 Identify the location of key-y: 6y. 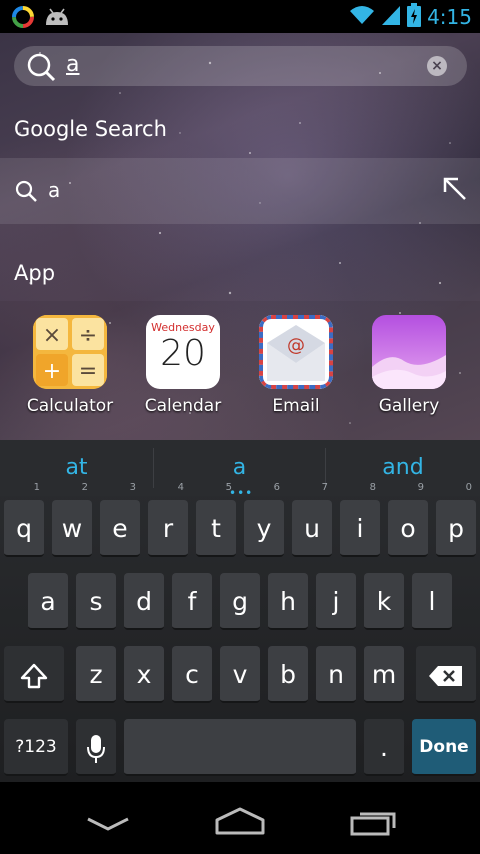
(264, 519).